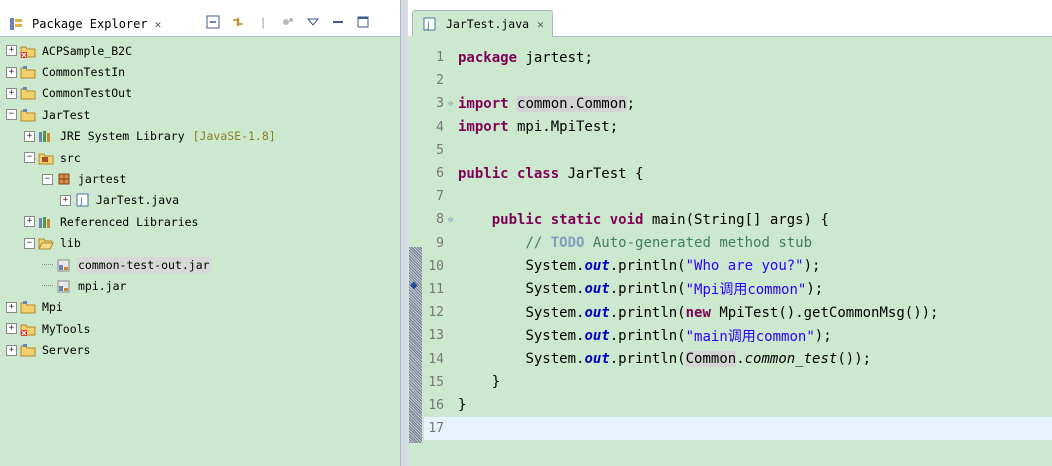  What do you see at coordinates (200, 71) in the screenshot?
I see `tree-item-commontestin: + CommonTestIn` at bounding box center [200, 71].